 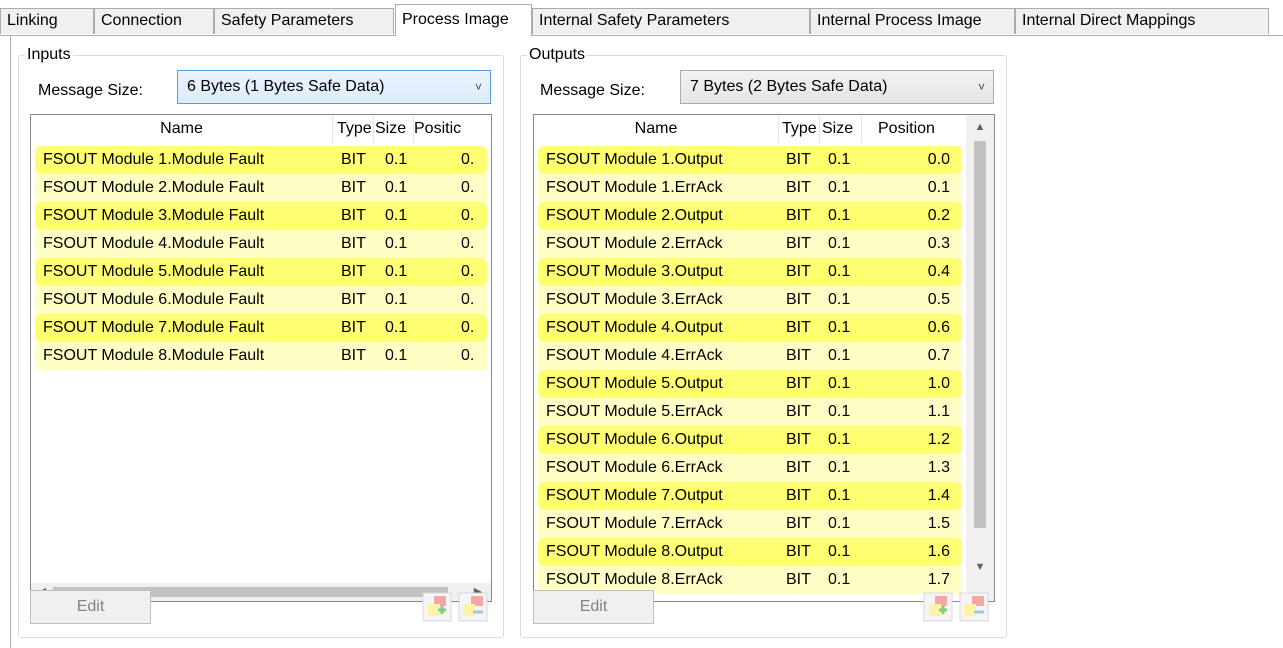 What do you see at coordinates (938, 523) in the screenshot?
I see `cell-position: 1.5` at bounding box center [938, 523].